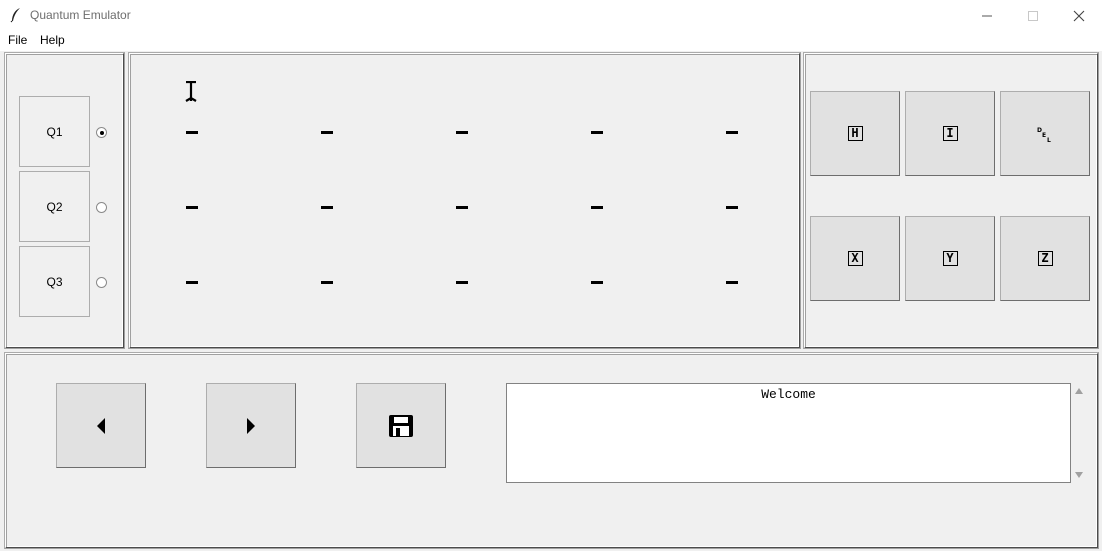  Describe the element at coordinates (1049, 140) in the screenshot. I see `svg-text: L` at that location.